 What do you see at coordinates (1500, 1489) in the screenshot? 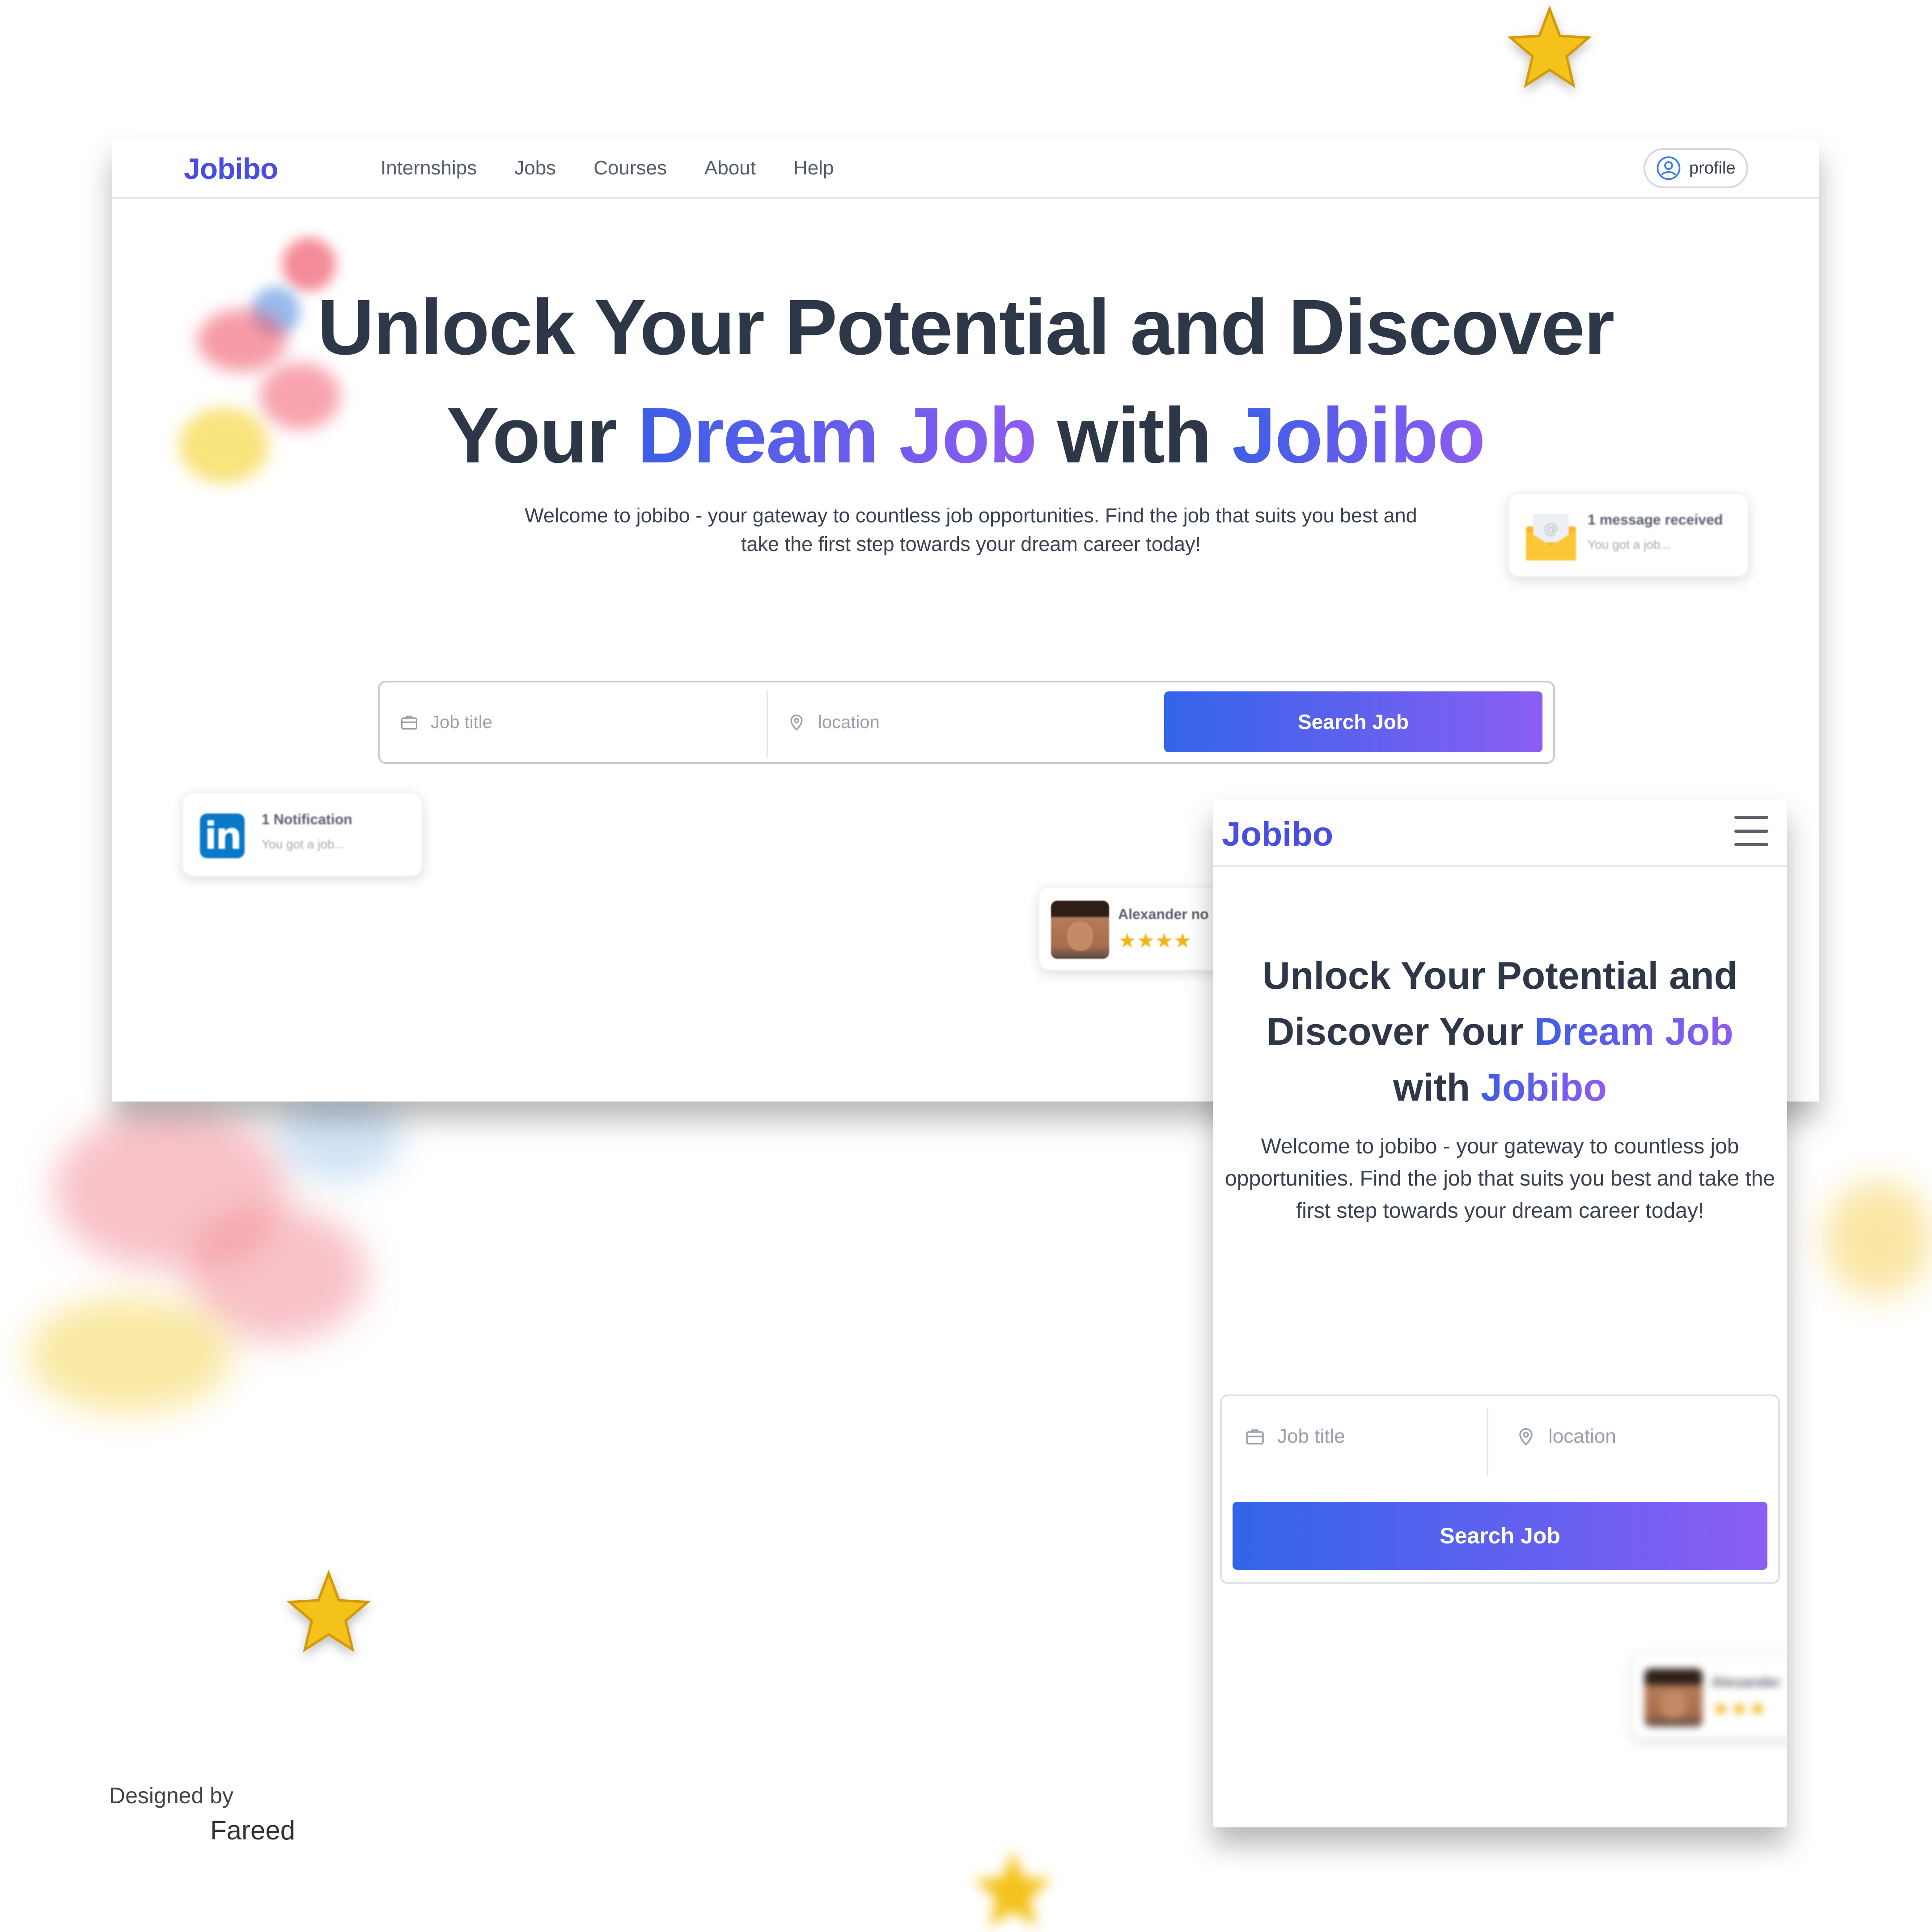
I see `mobile-search-bar: Job title location Search Job` at bounding box center [1500, 1489].